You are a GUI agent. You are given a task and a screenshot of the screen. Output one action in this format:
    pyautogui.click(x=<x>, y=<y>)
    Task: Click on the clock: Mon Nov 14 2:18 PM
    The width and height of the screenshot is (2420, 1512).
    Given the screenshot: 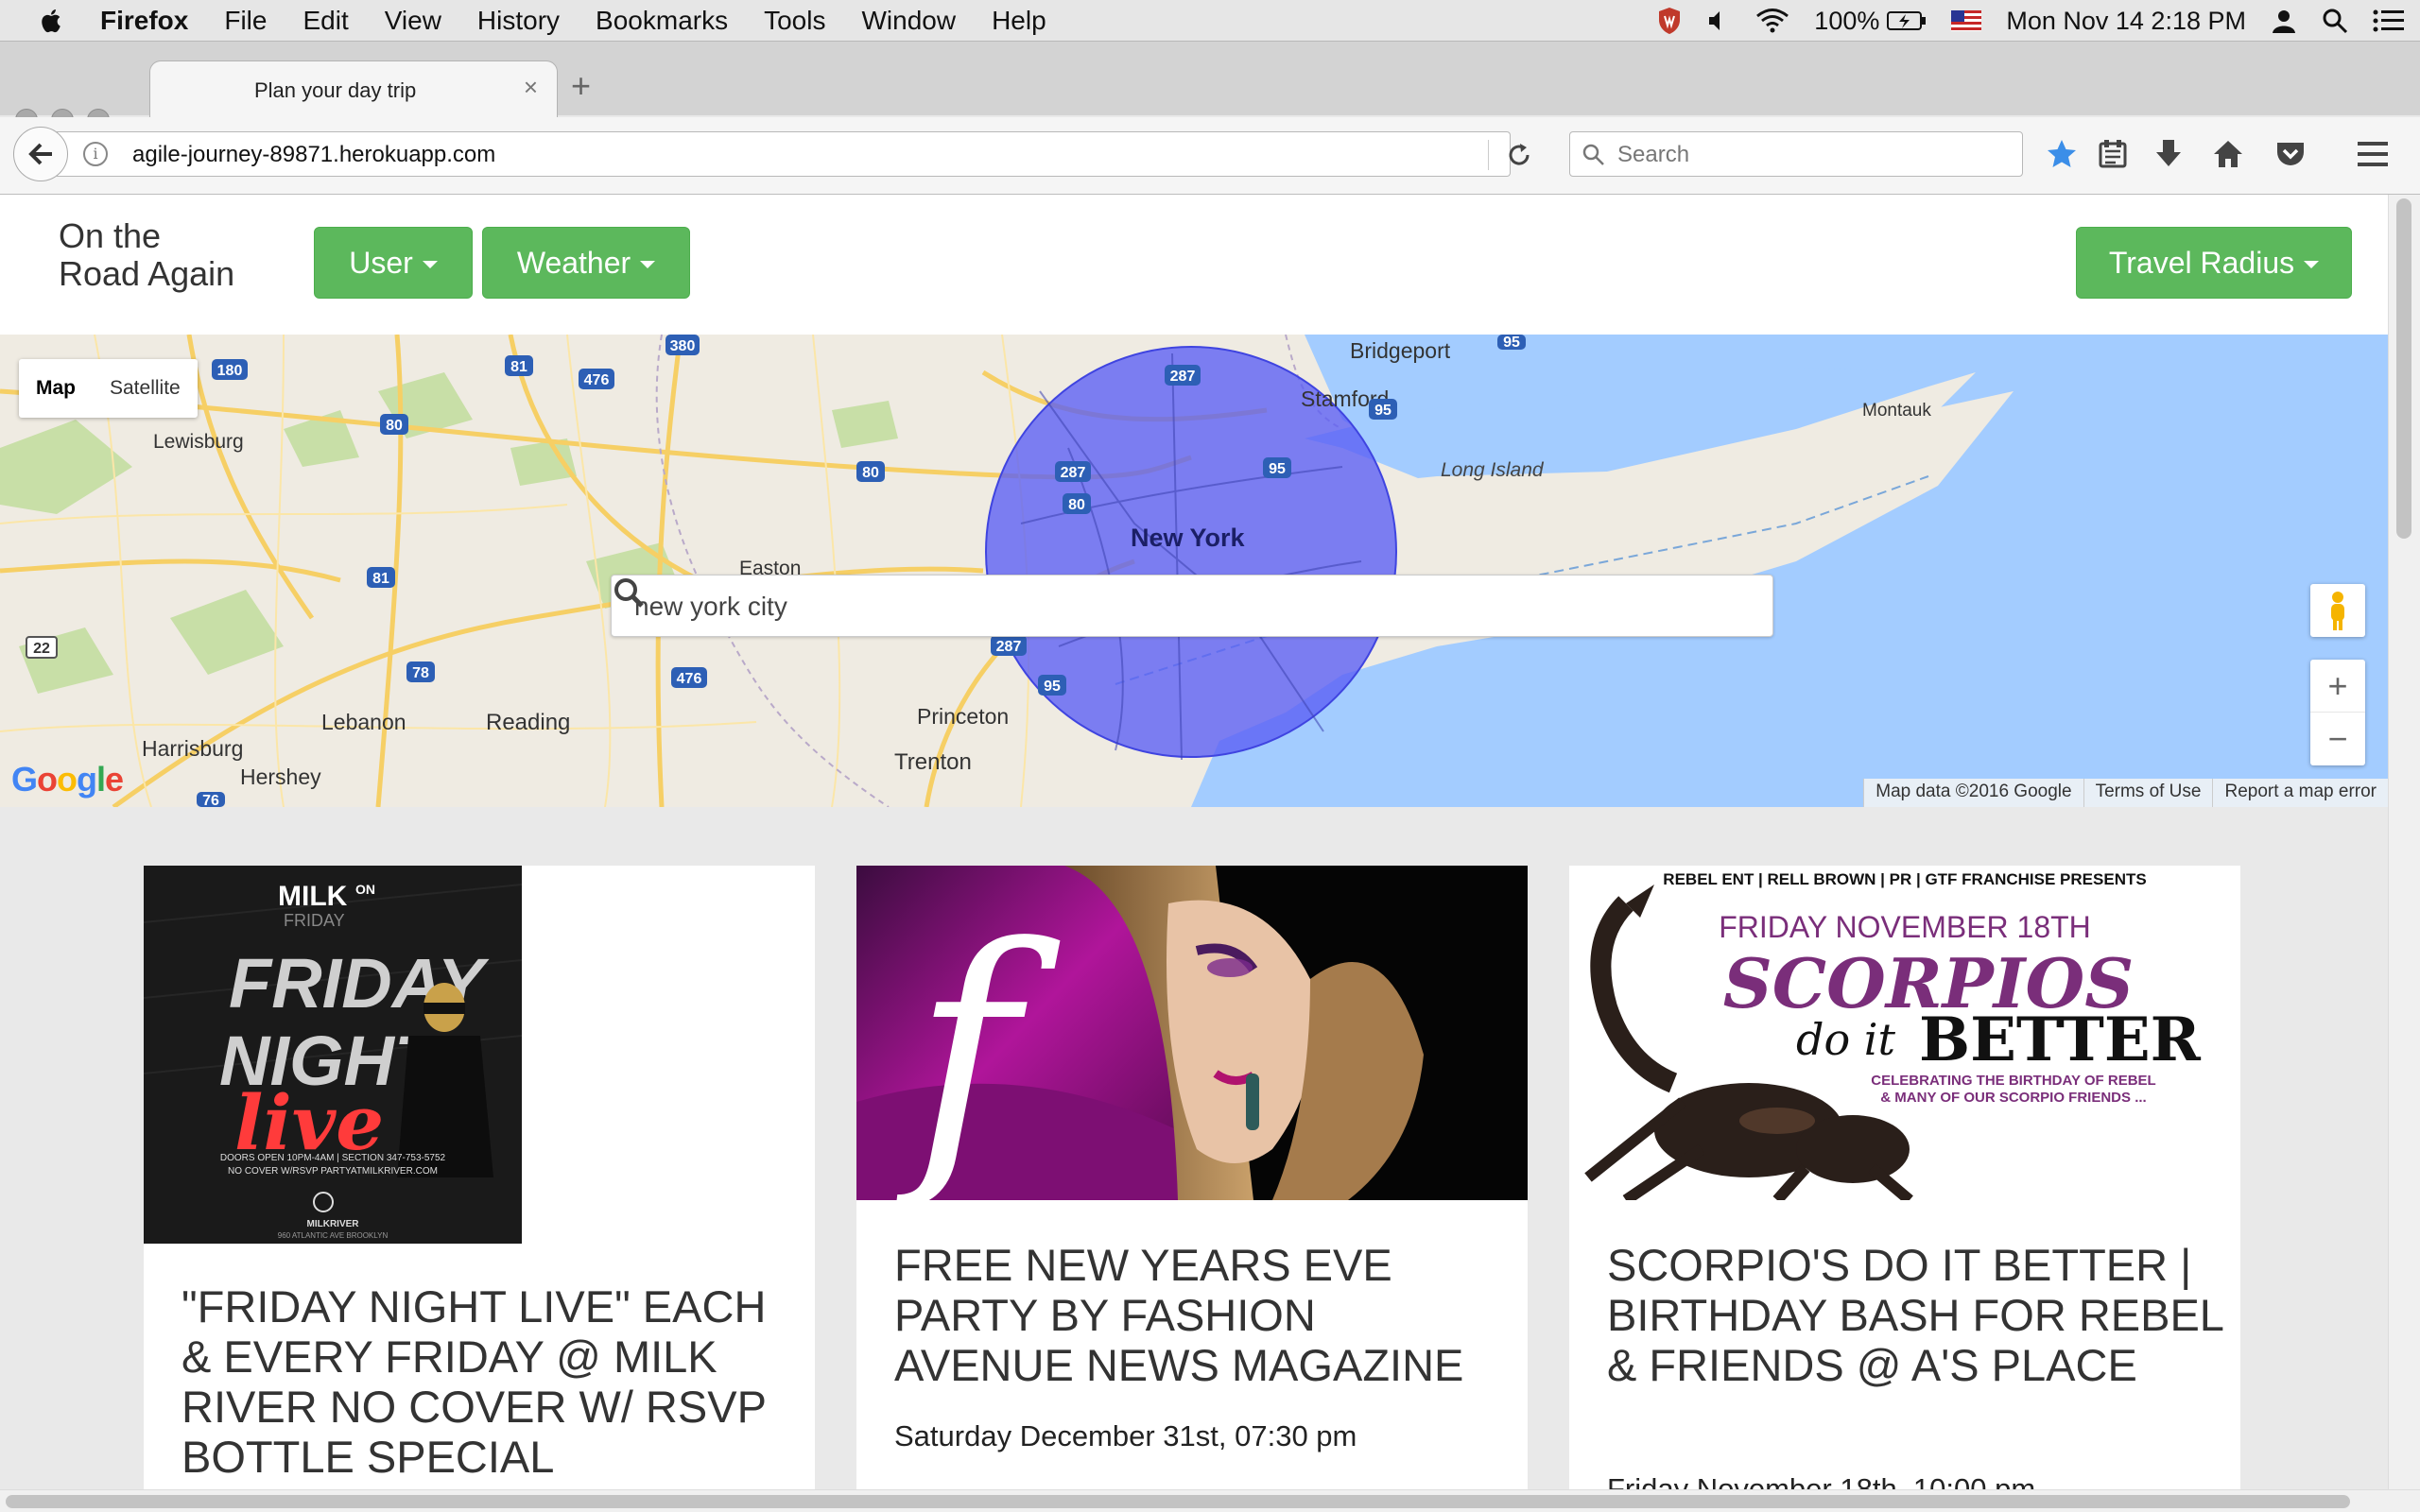 What is the action you would take?
    pyautogui.click(x=2126, y=21)
    